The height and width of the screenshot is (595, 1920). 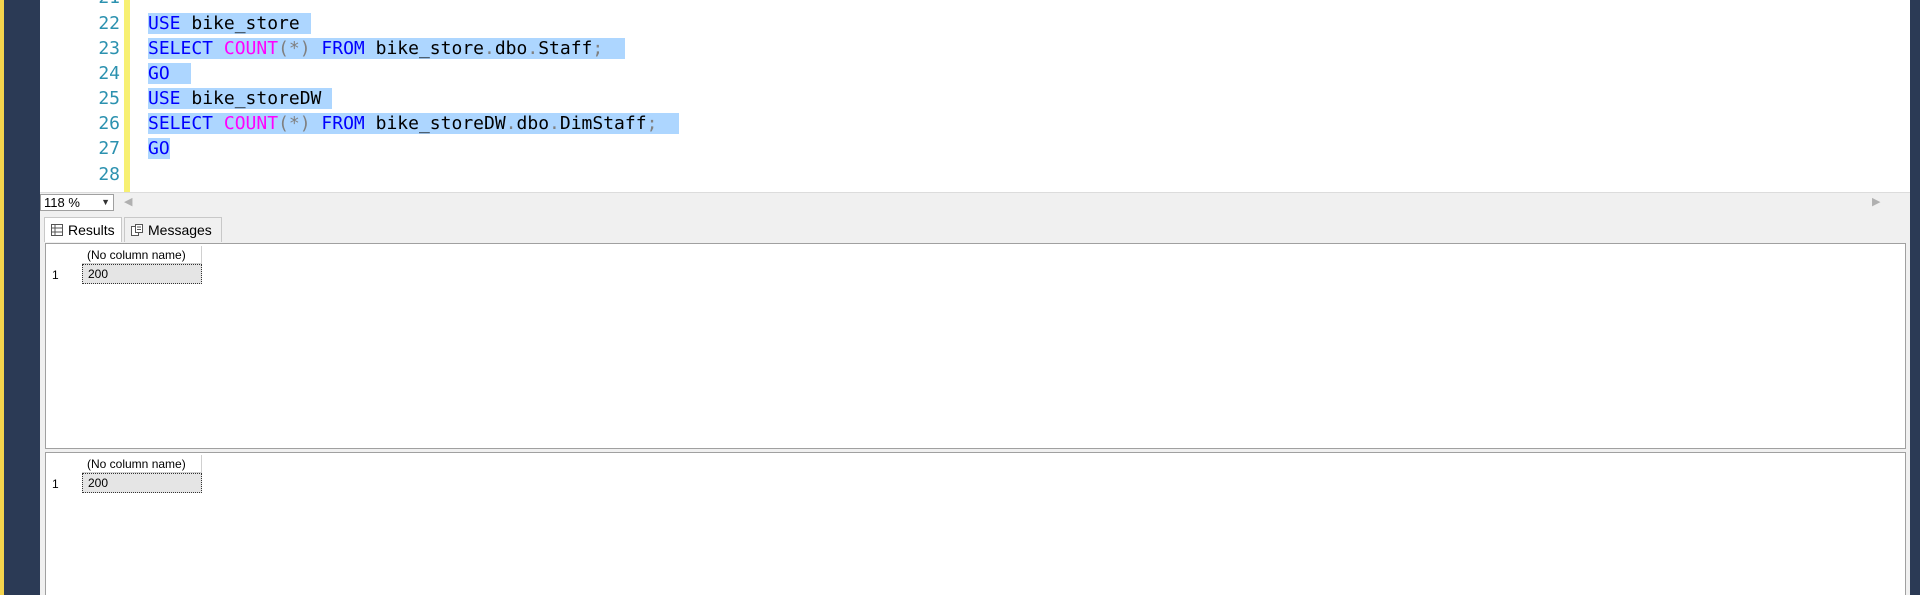 What do you see at coordinates (109, 98) in the screenshot?
I see `line-number: 25` at bounding box center [109, 98].